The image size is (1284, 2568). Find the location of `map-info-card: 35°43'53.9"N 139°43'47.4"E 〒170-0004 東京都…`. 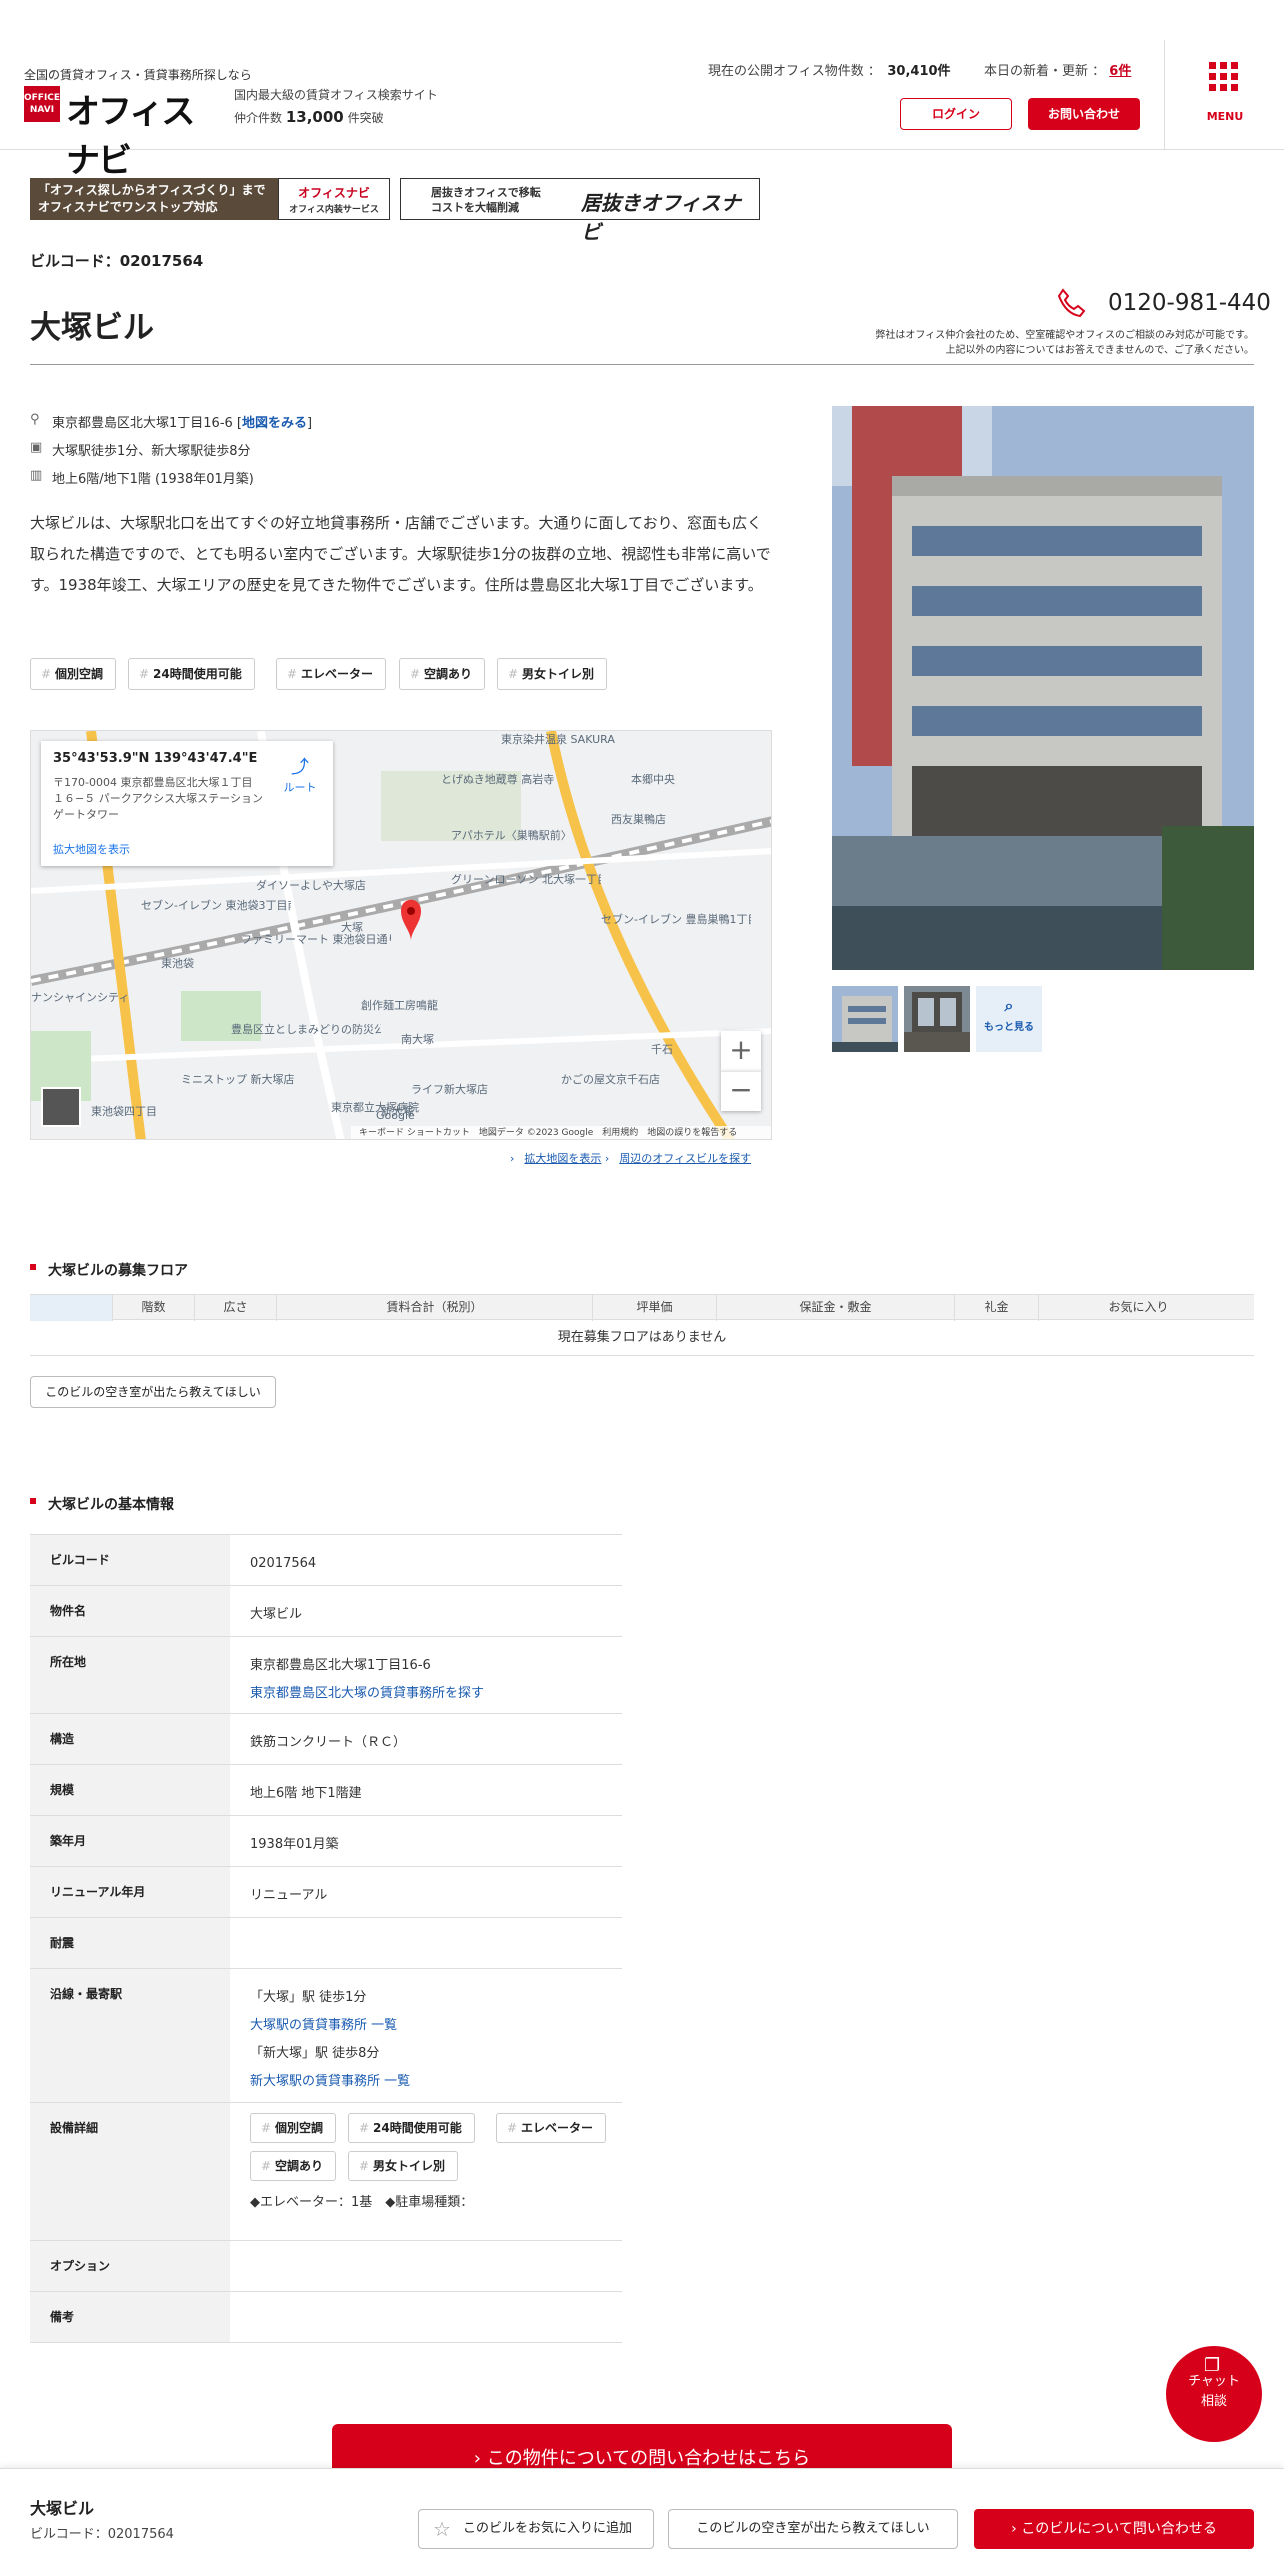

map-info-card: 35°43'53.9"N 139°43'47.4"E 〒170-0004 東京都… is located at coordinates (187, 803).